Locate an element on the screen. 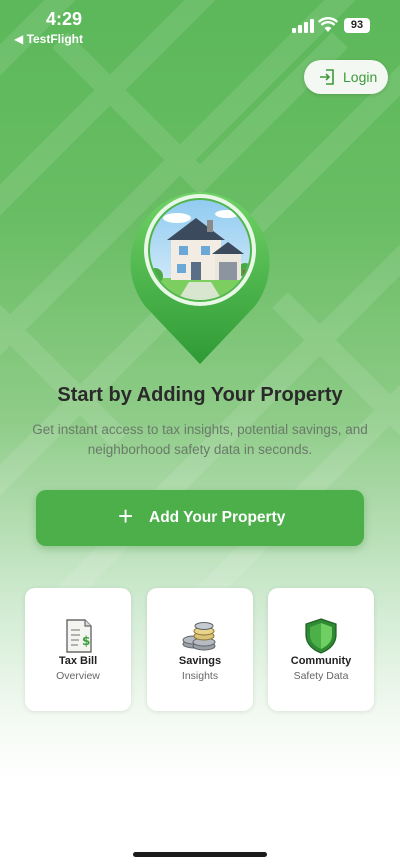  feature-title: Community is located at coordinates (321, 661).